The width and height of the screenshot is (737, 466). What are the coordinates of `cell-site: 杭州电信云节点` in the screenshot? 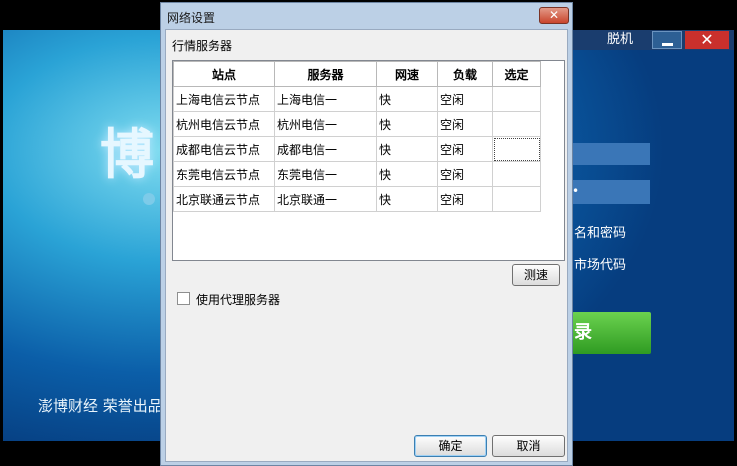 It's located at (224, 124).